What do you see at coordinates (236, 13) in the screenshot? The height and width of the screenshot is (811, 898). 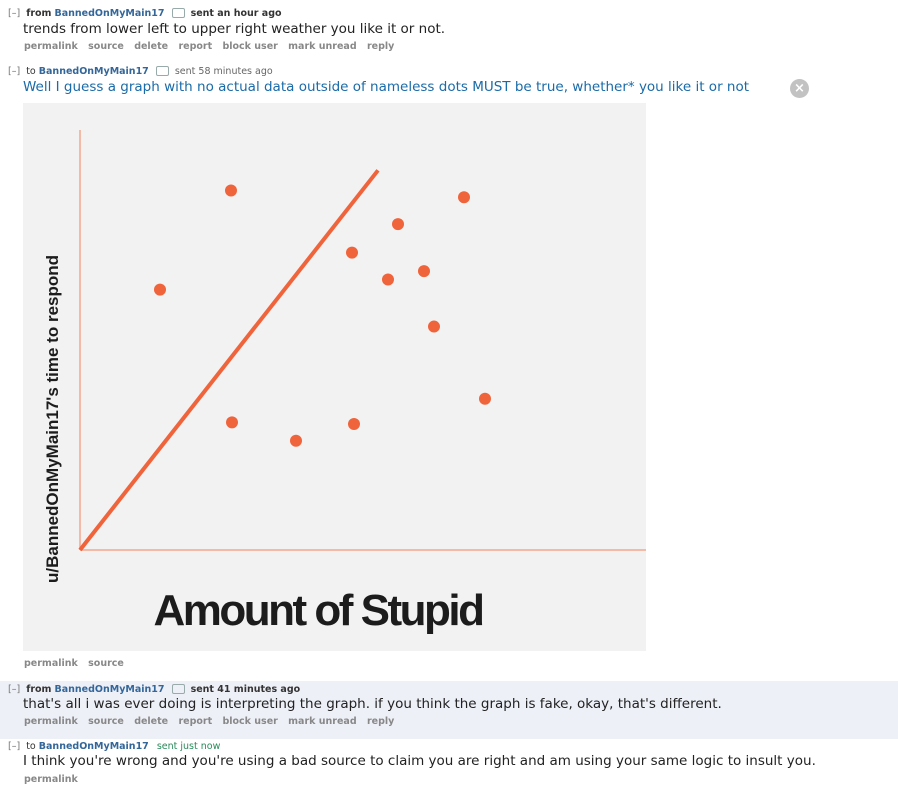 I see `timestamp: sent an hour ago` at bounding box center [236, 13].